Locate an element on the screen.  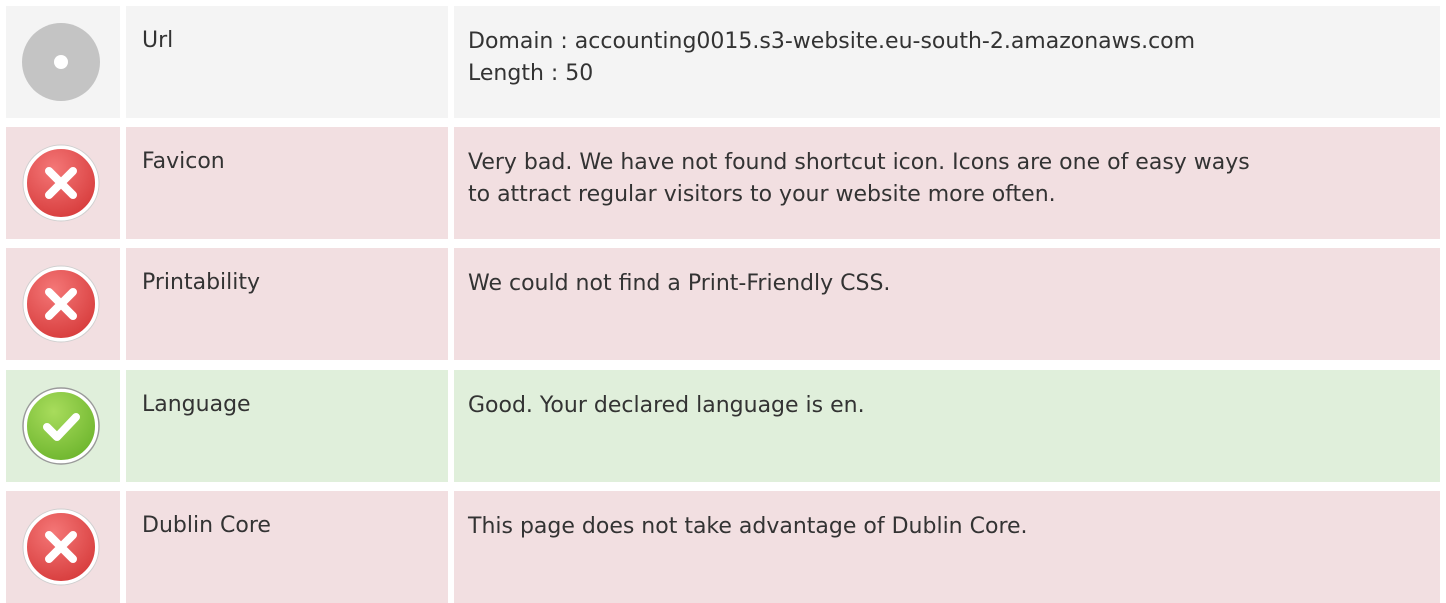
neutral-circle-icon is located at coordinates (61, 62).